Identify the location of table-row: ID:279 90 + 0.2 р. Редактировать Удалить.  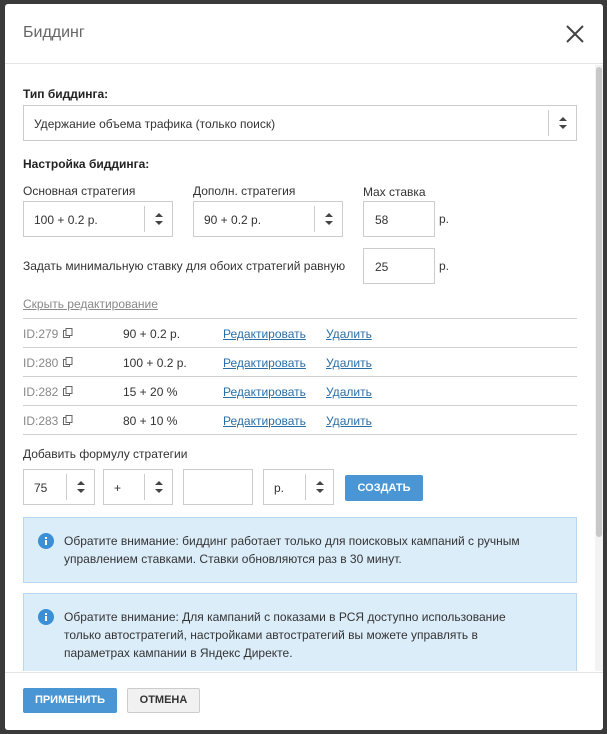
(300, 333).